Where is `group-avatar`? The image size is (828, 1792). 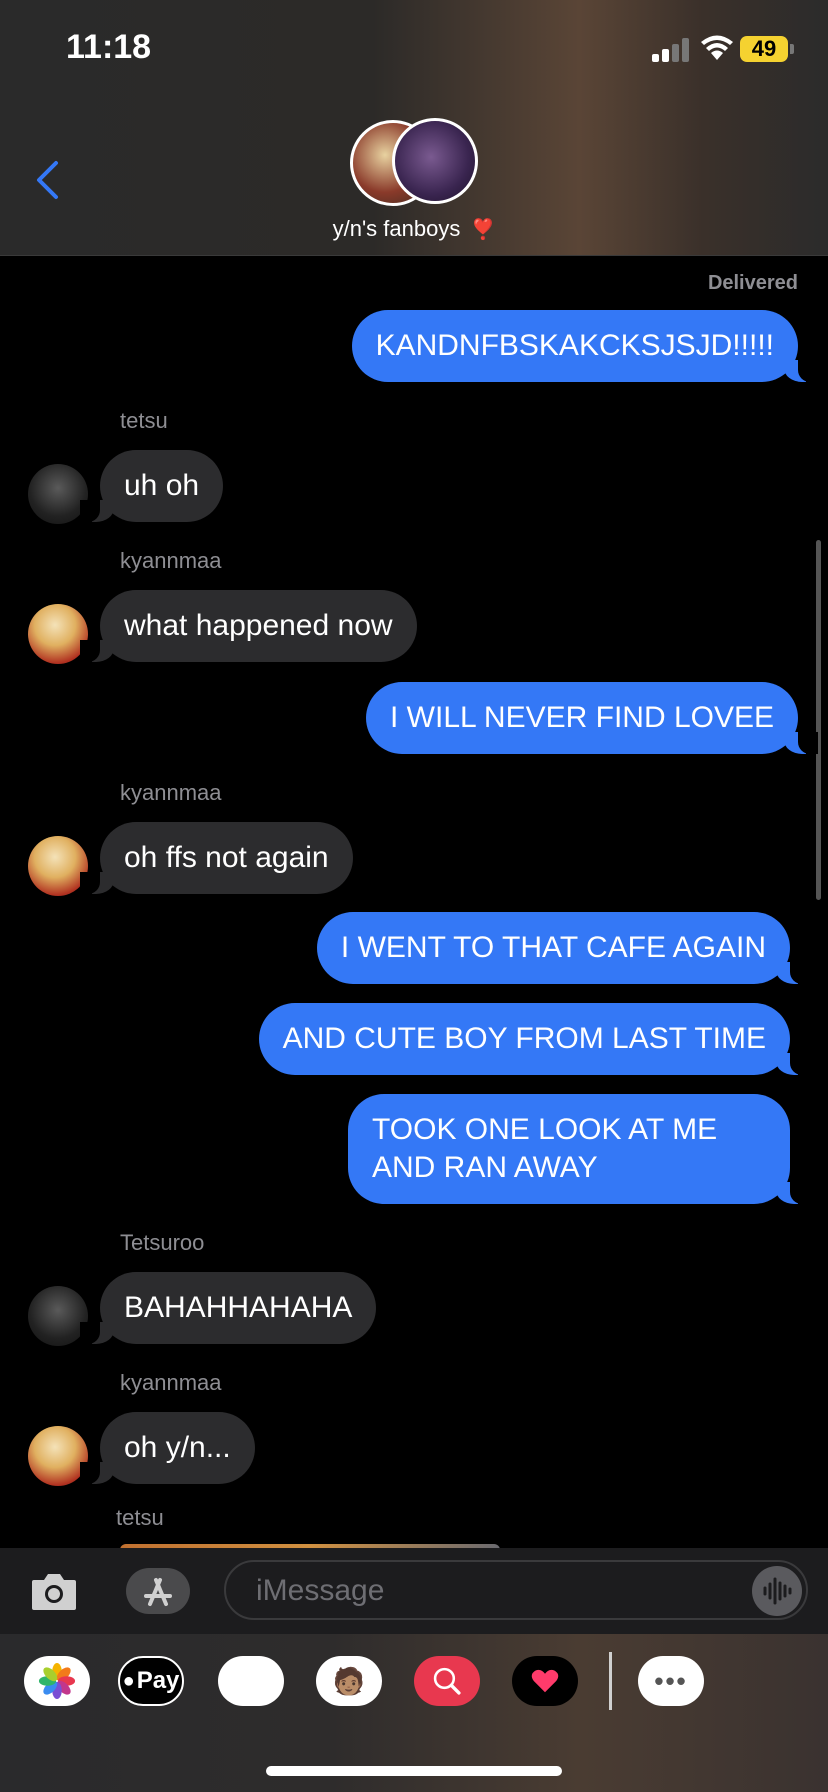
group-avatar is located at coordinates (415, 163).